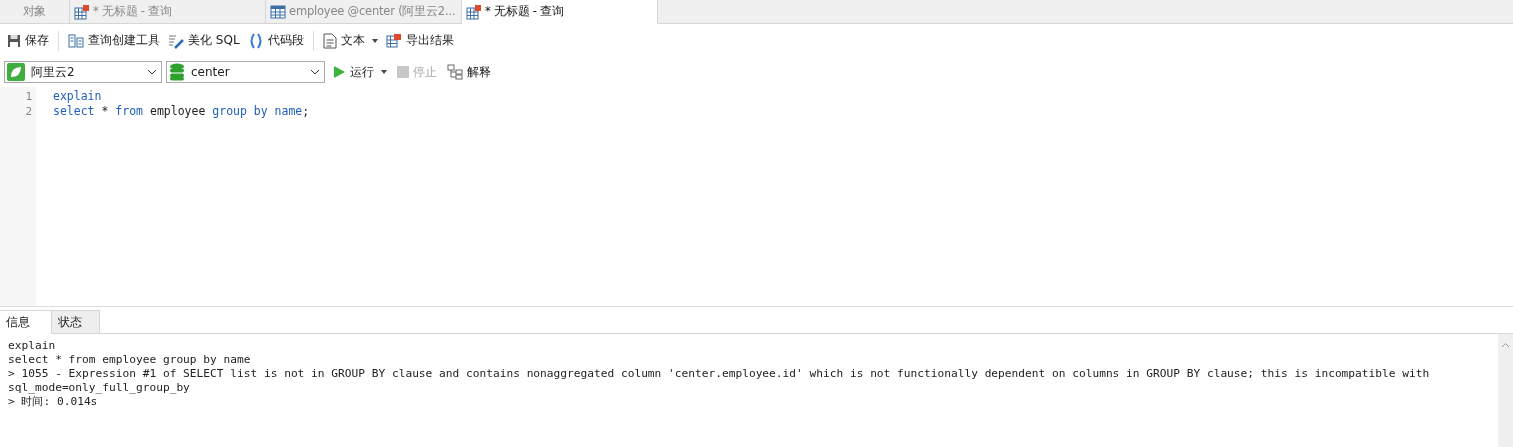 This screenshot has width=1513, height=447. Describe the element at coordinates (176, 40) in the screenshot. I see `wand-icon` at that location.